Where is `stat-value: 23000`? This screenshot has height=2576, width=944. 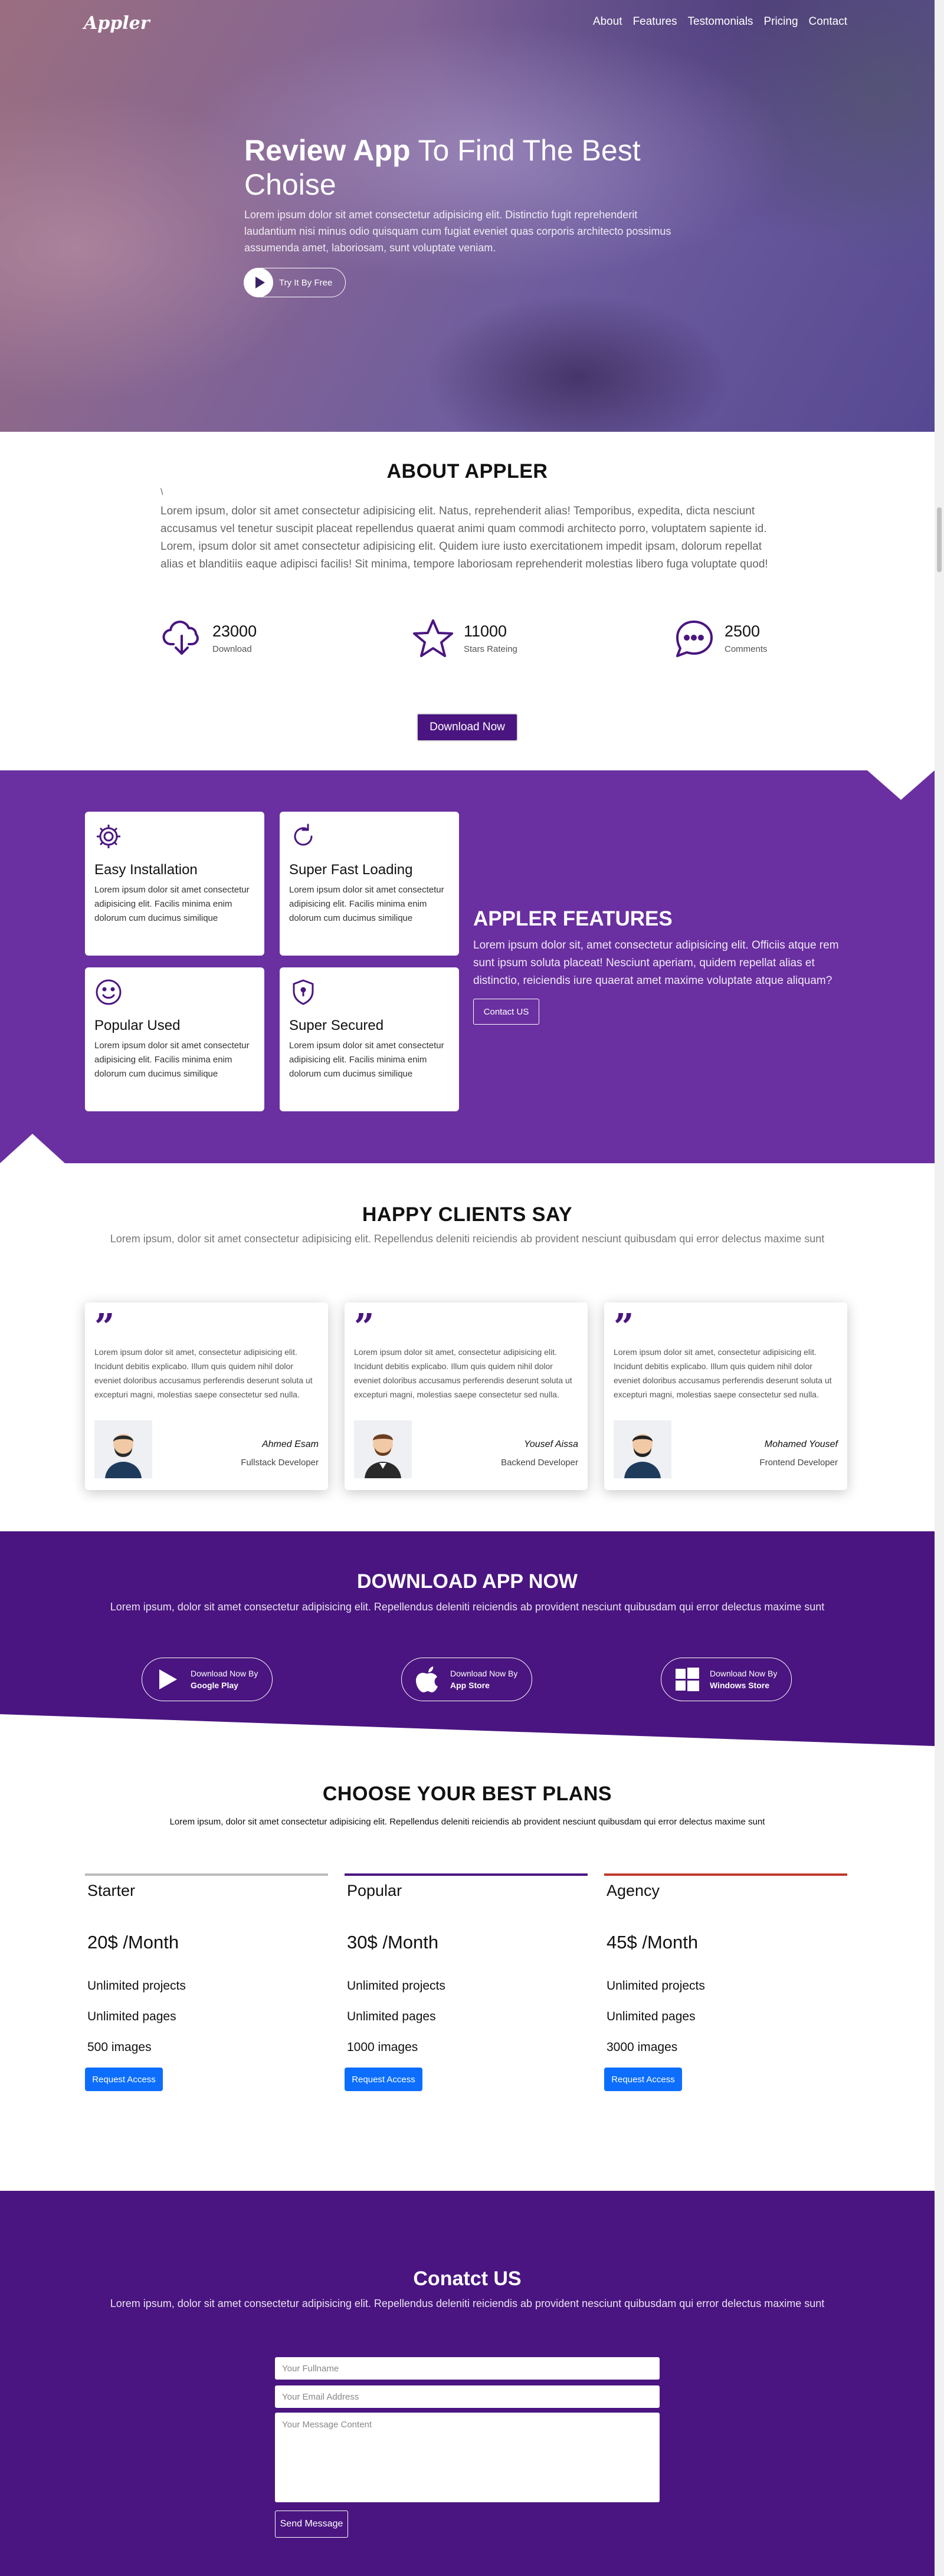
stat-value: 23000 is located at coordinates (234, 631).